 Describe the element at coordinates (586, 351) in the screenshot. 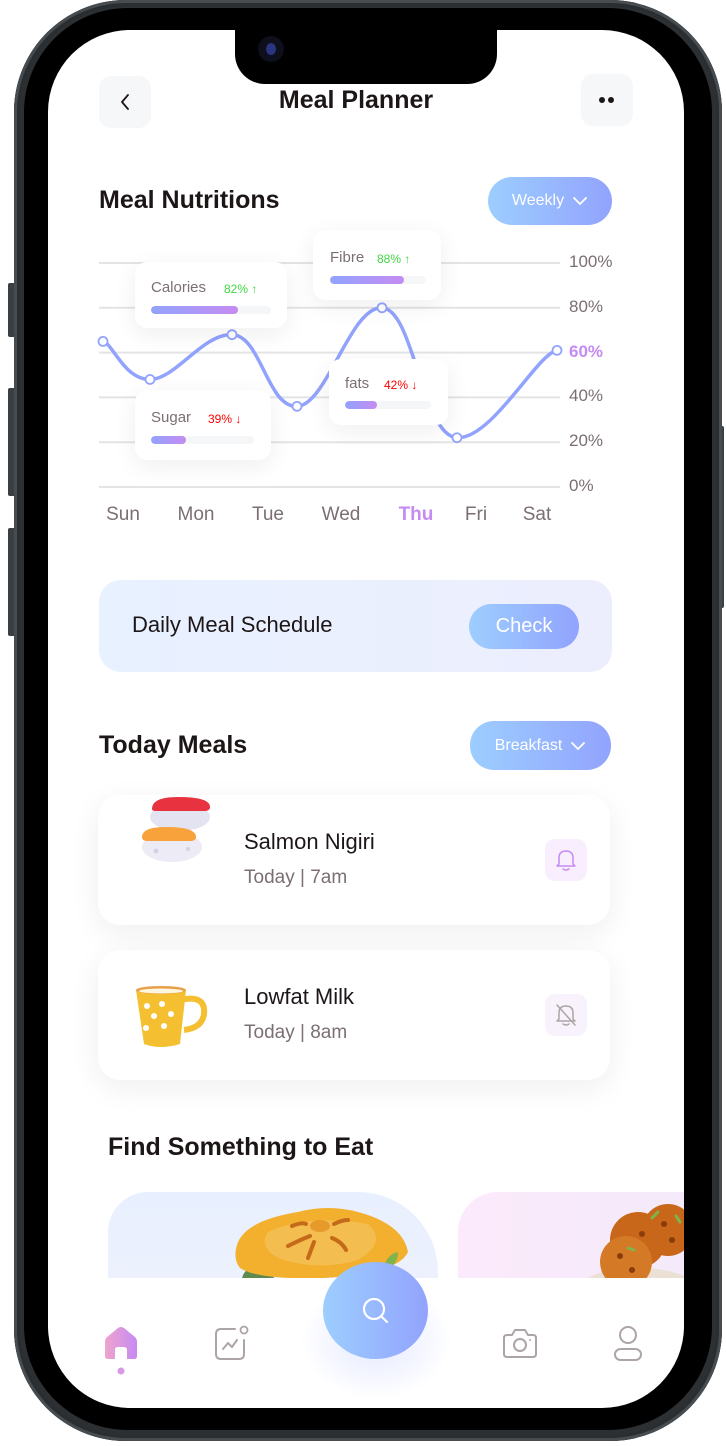

I see `y-tick-label: 60%` at that location.